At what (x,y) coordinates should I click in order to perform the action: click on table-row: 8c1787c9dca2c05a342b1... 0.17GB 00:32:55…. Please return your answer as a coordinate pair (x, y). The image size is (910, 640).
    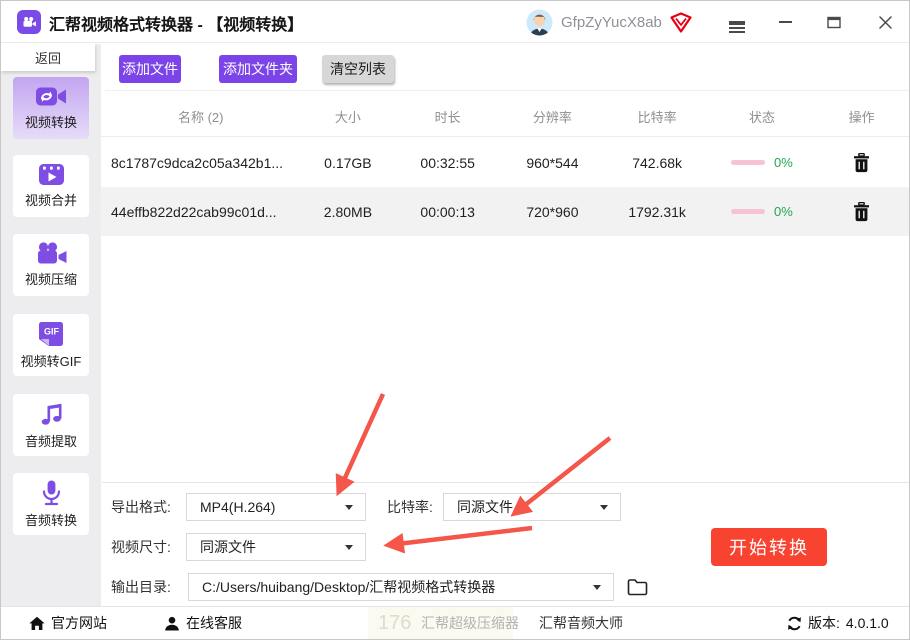
    Looking at the image, I should click on (505, 162).